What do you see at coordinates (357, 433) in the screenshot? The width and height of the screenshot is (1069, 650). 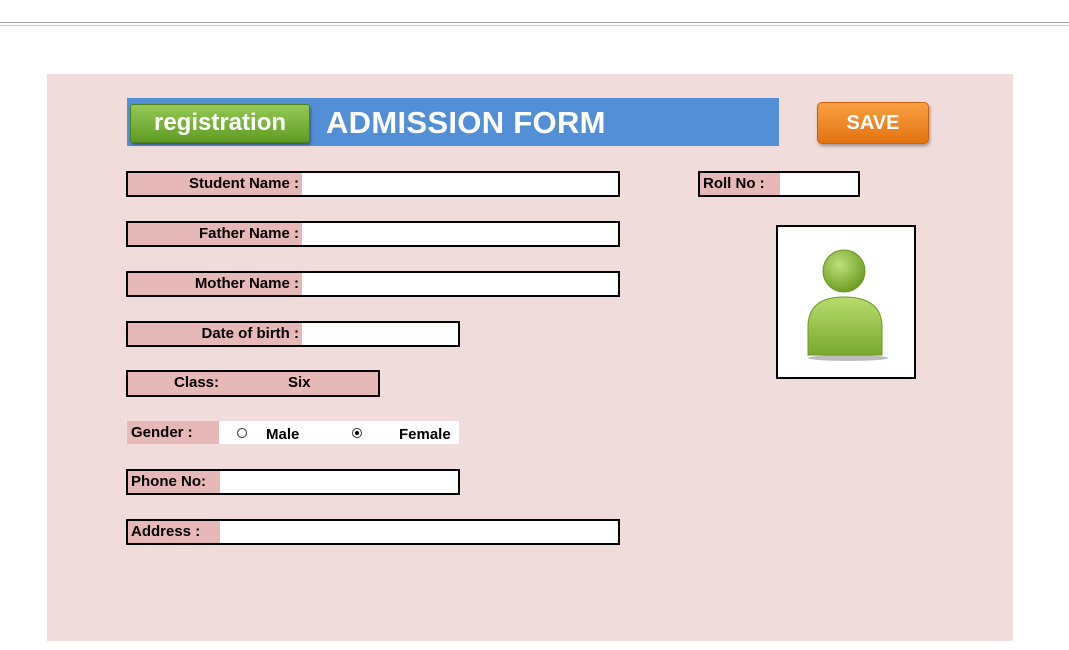 I see `gender-female-radio` at bounding box center [357, 433].